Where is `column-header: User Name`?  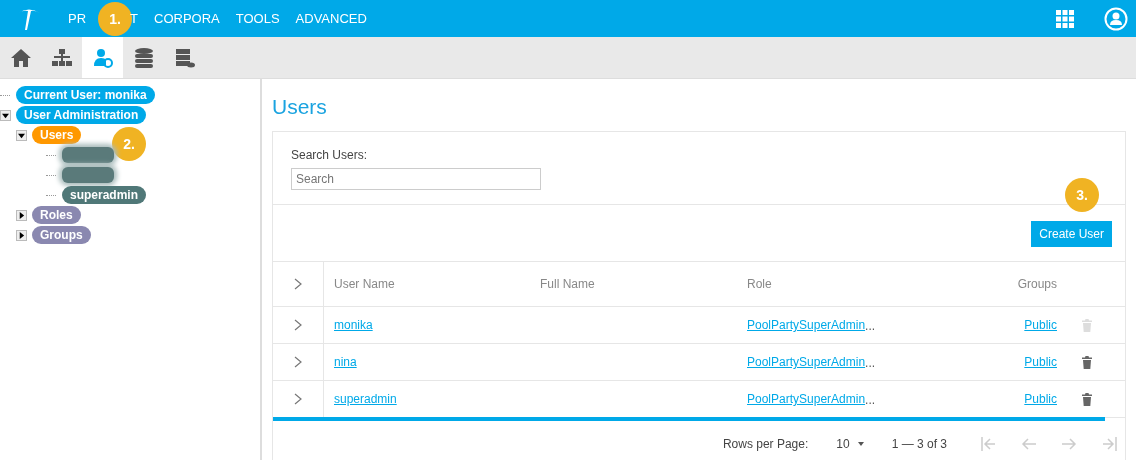
column-header: User Name is located at coordinates (364, 284).